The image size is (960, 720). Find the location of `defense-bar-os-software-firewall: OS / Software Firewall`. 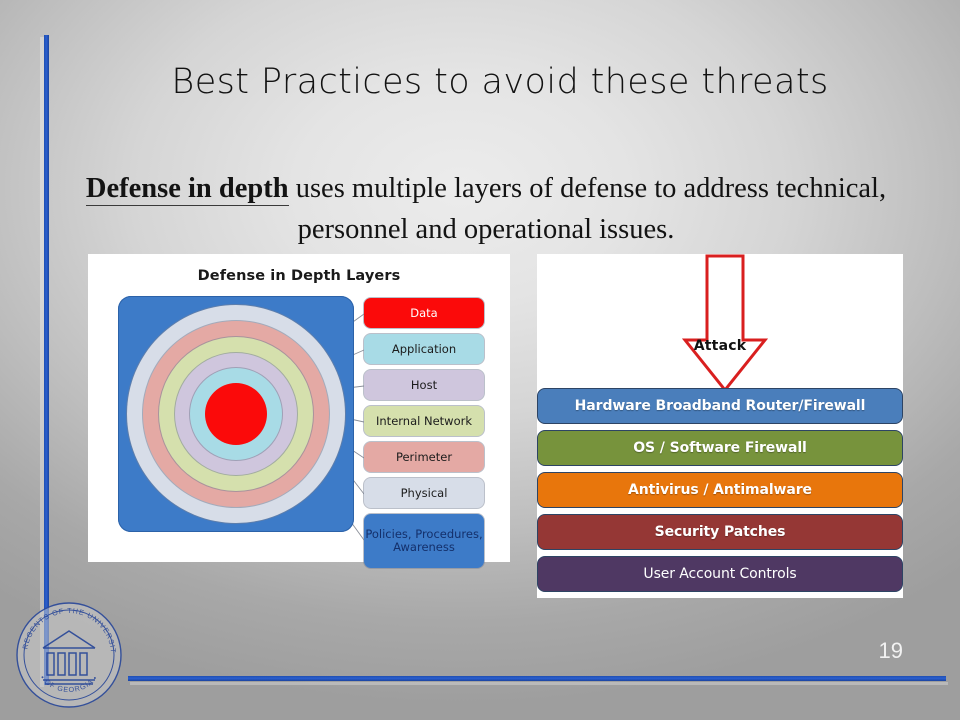

defense-bar-os-software-firewall: OS / Software Firewall is located at coordinates (720, 448).